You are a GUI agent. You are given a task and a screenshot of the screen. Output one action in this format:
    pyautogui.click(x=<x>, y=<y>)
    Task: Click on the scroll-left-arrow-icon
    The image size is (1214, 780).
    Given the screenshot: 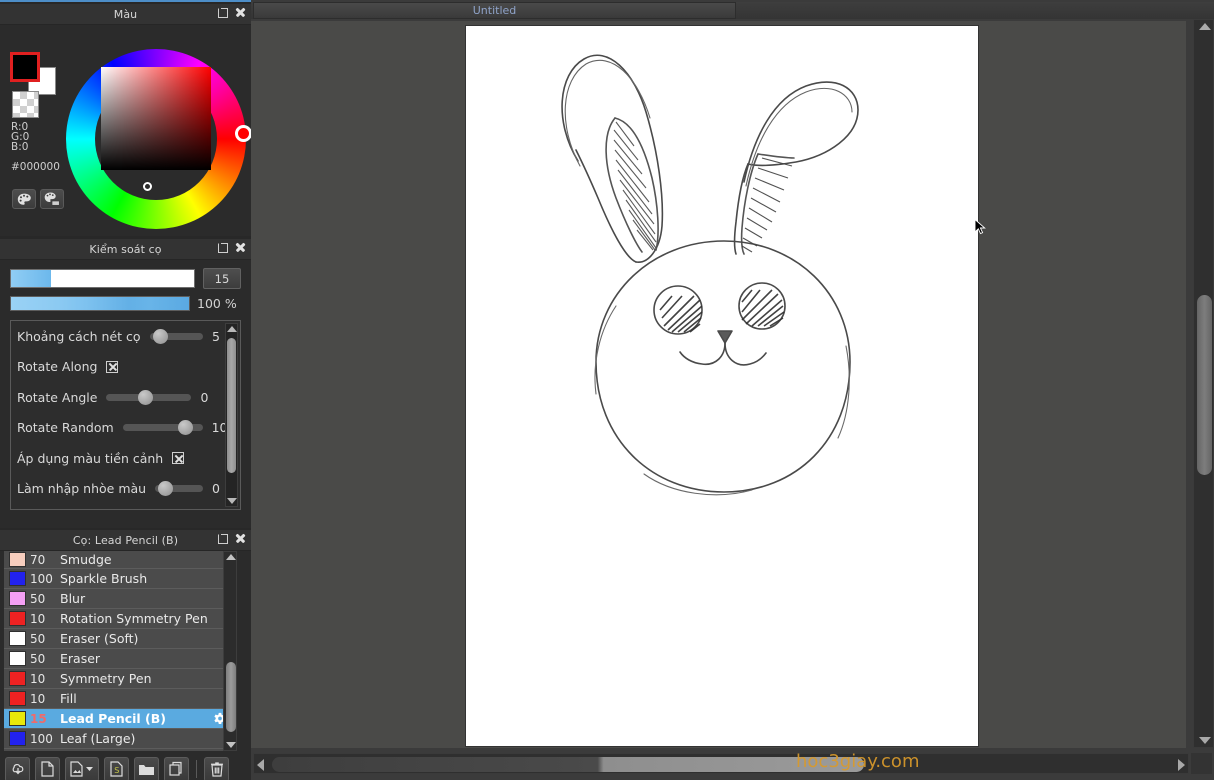 What is the action you would take?
    pyautogui.click(x=260, y=765)
    